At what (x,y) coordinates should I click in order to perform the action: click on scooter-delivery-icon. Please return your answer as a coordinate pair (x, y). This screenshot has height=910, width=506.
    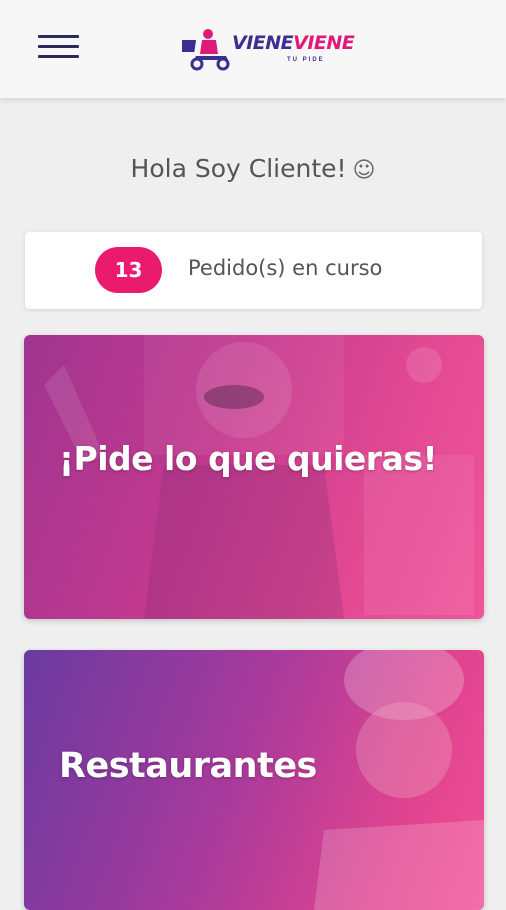
    Looking at the image, I should click on (206, 50).